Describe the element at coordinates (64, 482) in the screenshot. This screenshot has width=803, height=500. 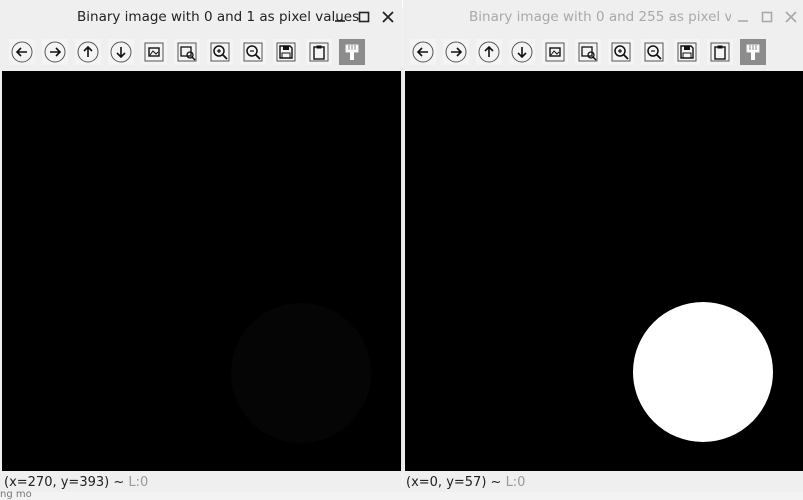
I see `cursor-coordinates: (x=270, y=393) ~` at that location.